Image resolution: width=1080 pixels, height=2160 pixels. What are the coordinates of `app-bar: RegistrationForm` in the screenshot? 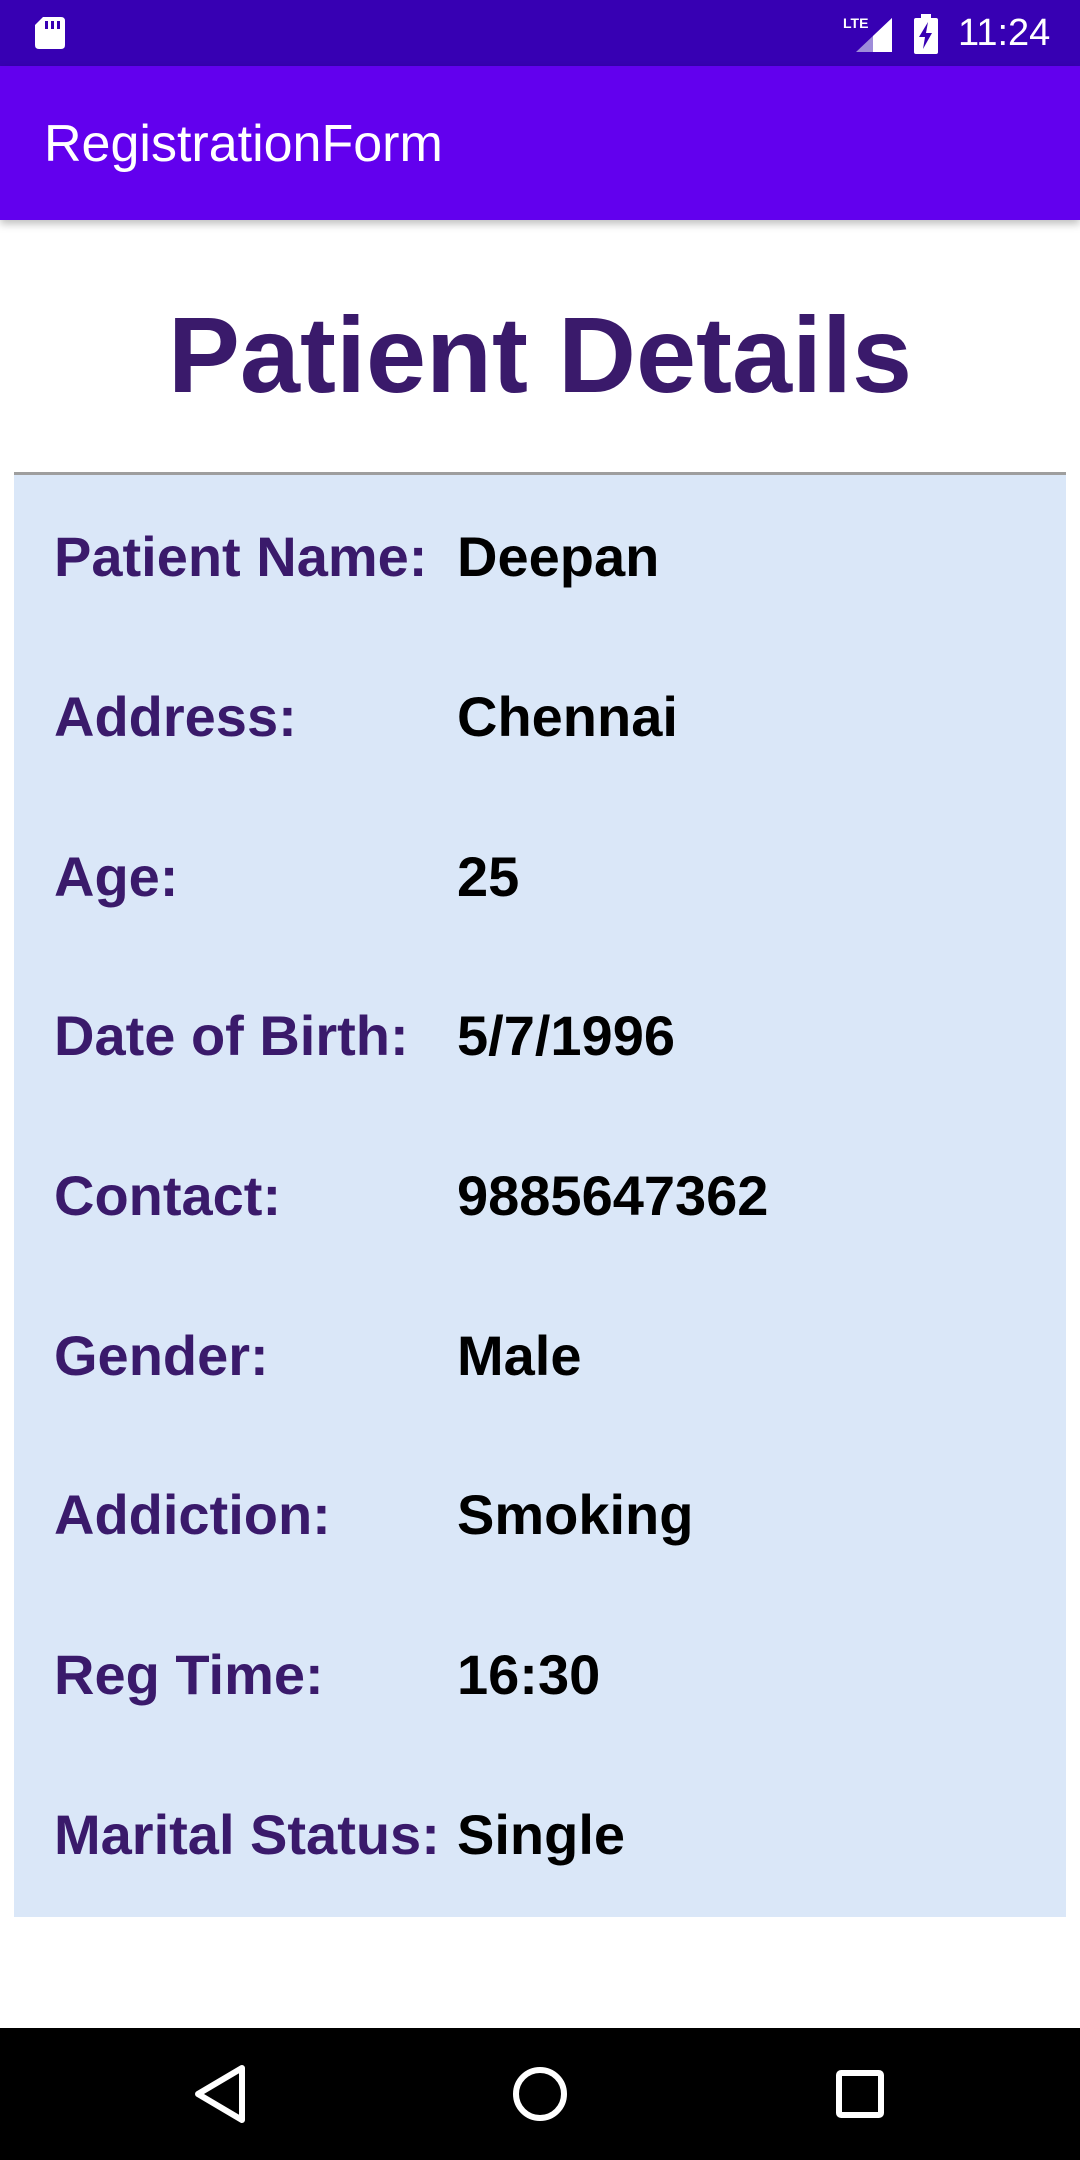 It's located at (540, 143).